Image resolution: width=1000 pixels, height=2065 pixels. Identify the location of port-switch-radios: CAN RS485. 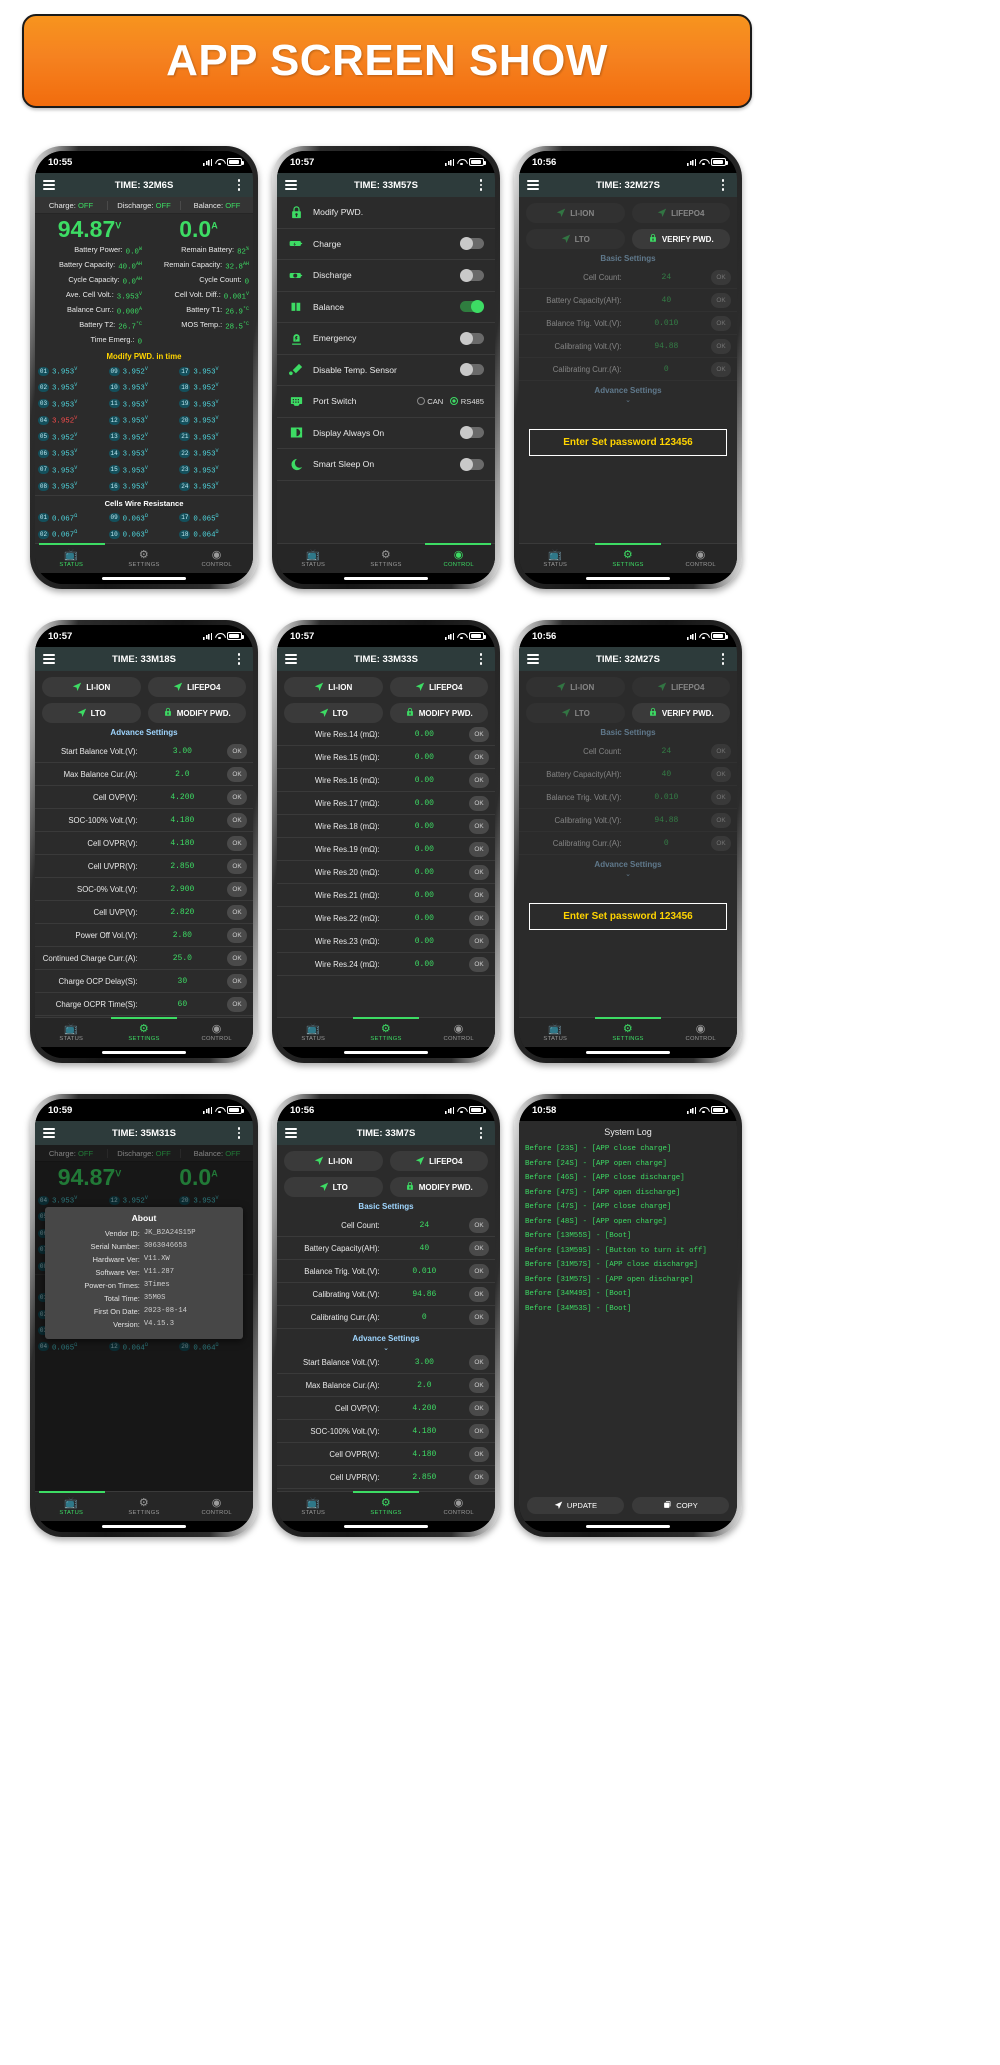
(450, 401).